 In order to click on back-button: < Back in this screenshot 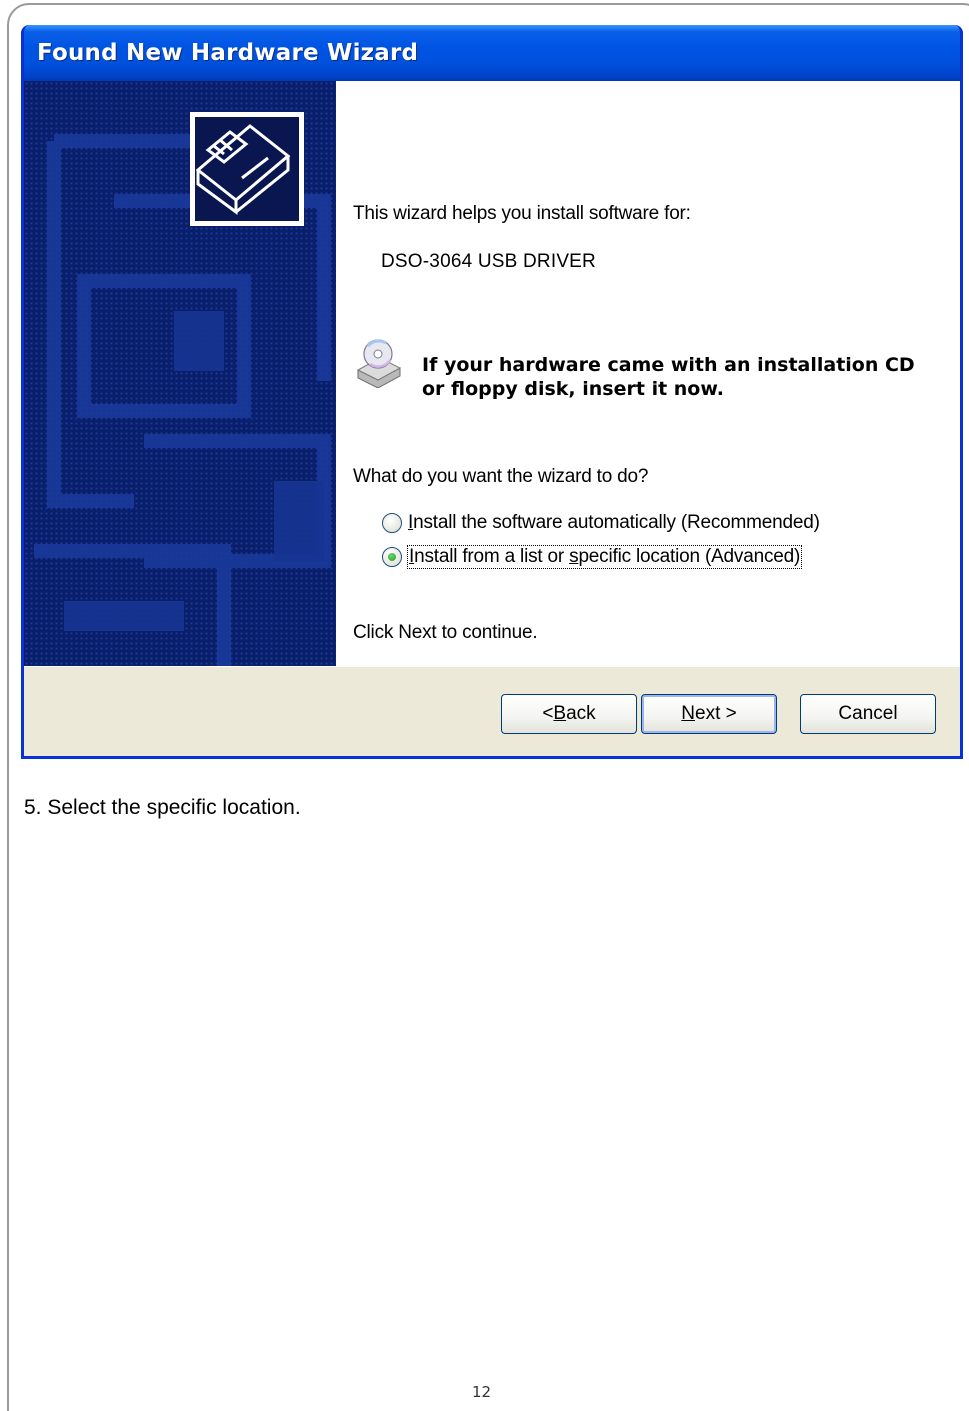, I will do `click(569, 714)`.